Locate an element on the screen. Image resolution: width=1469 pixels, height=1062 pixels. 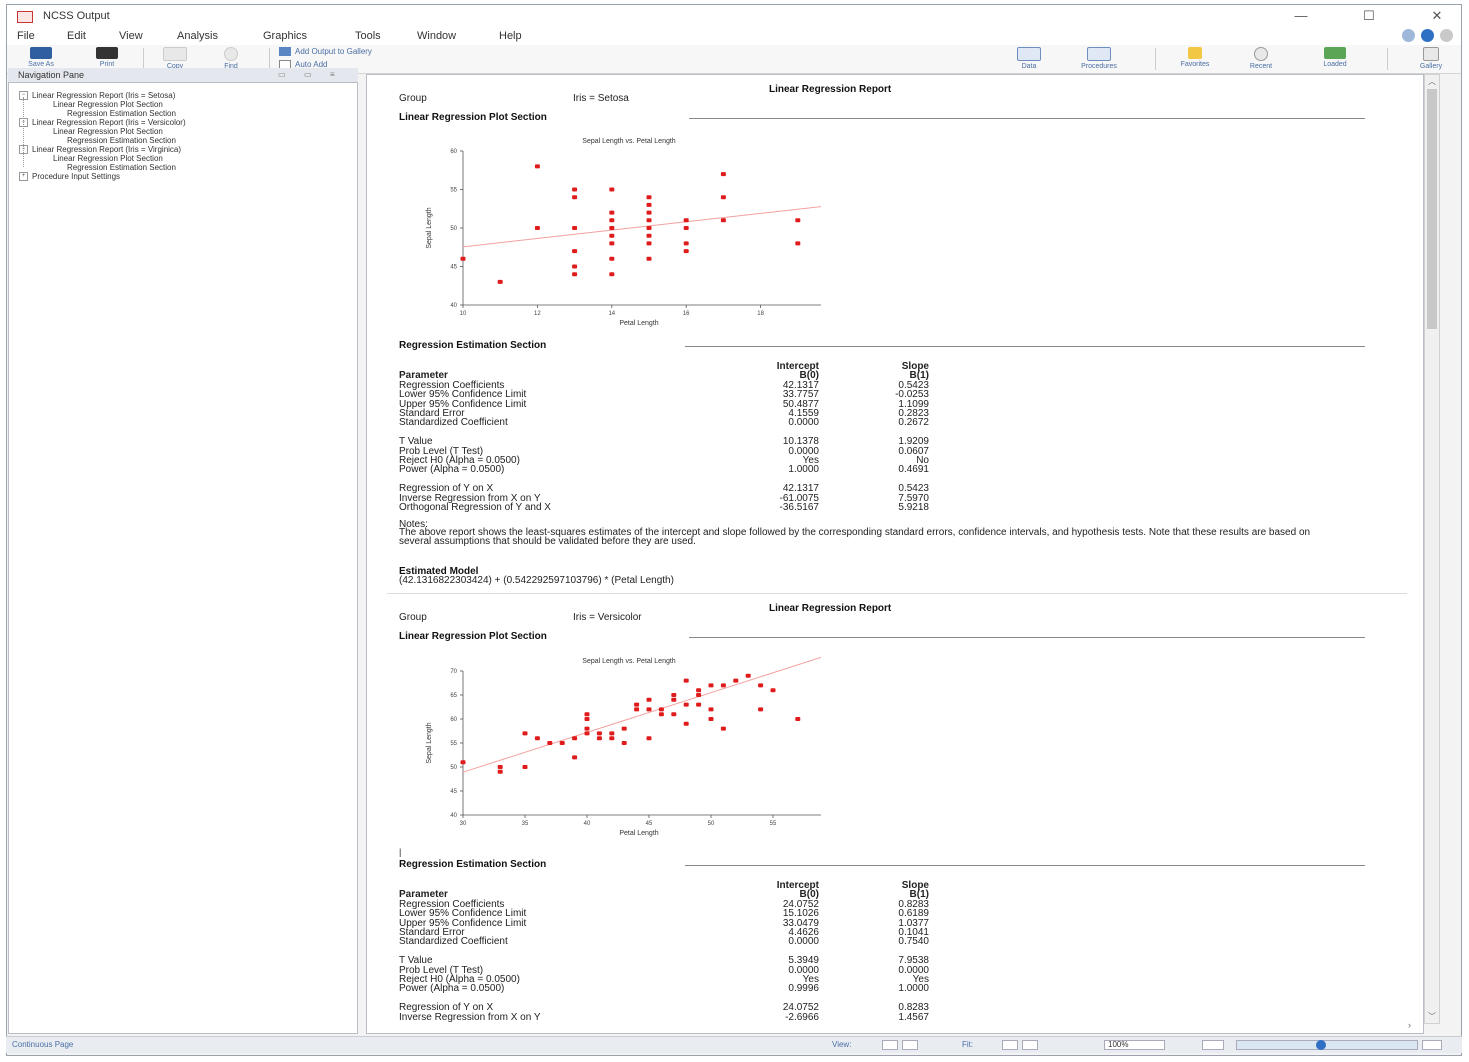
menu-view: View is located at coordinates (131, 36).